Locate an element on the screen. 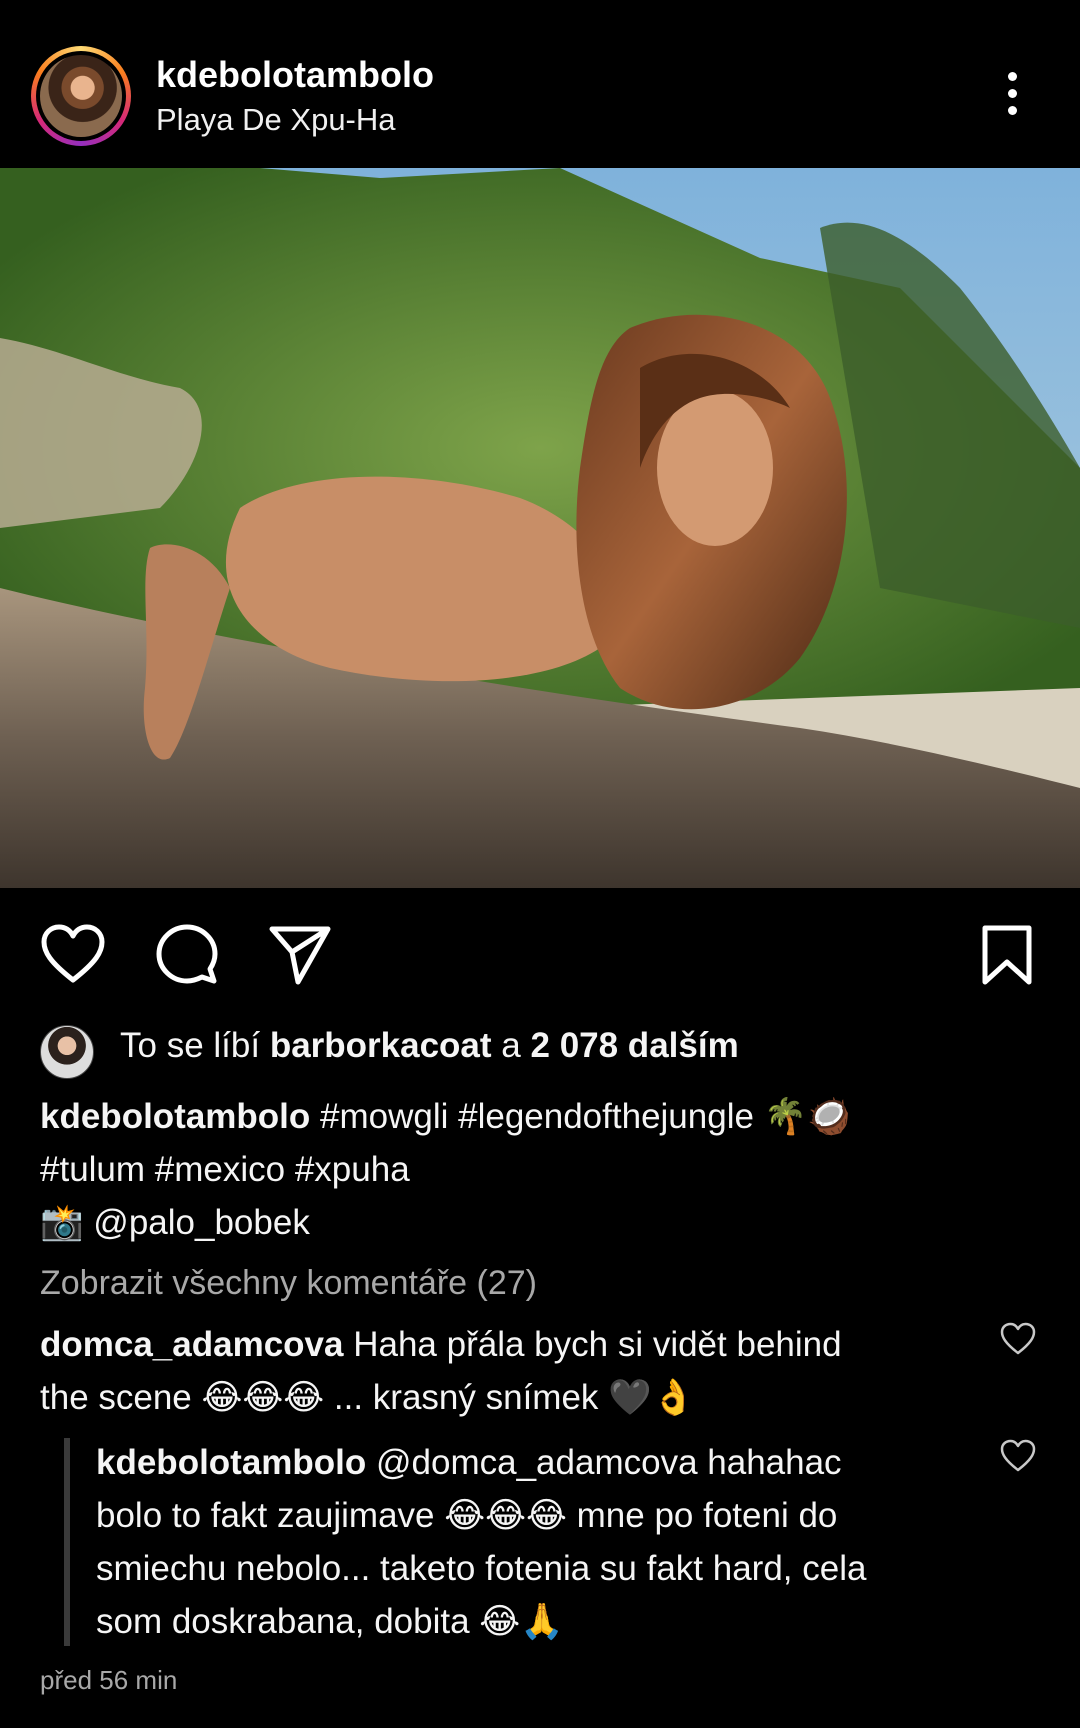 The height and width of the screenshot is (1728, 1080). comment-text-cont: the scene 😂😂😂 ... krasný snímek 🖤👌 is located at coordinates (368, 1397).